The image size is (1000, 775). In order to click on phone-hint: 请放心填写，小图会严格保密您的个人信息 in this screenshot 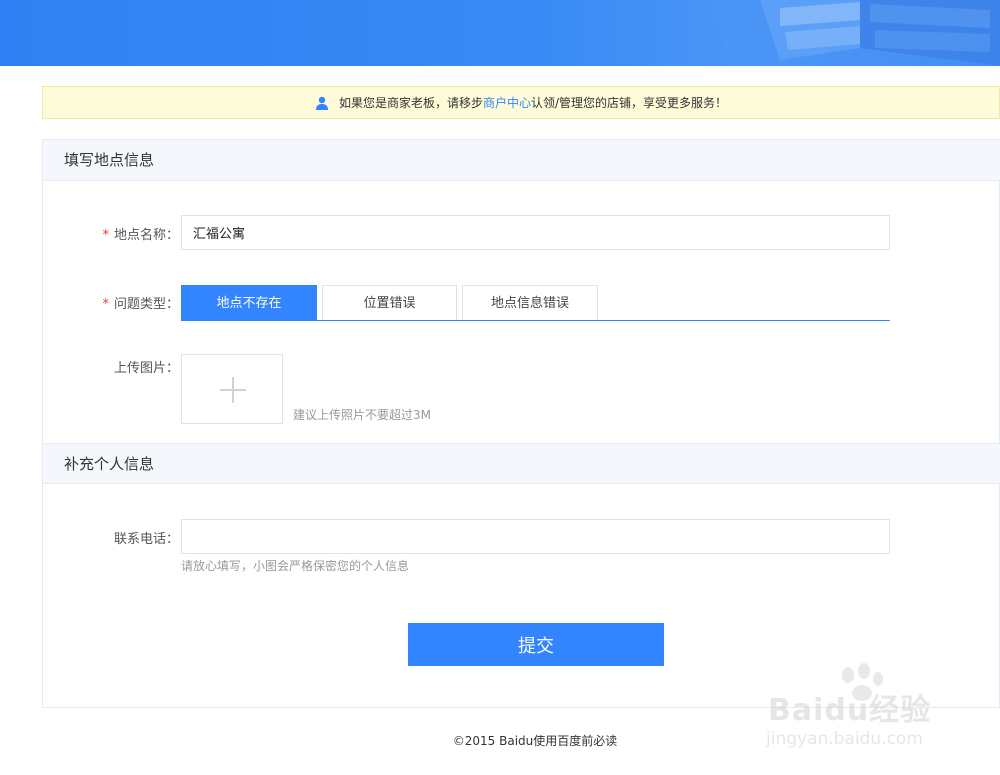, I will do `click(295, 566)`.